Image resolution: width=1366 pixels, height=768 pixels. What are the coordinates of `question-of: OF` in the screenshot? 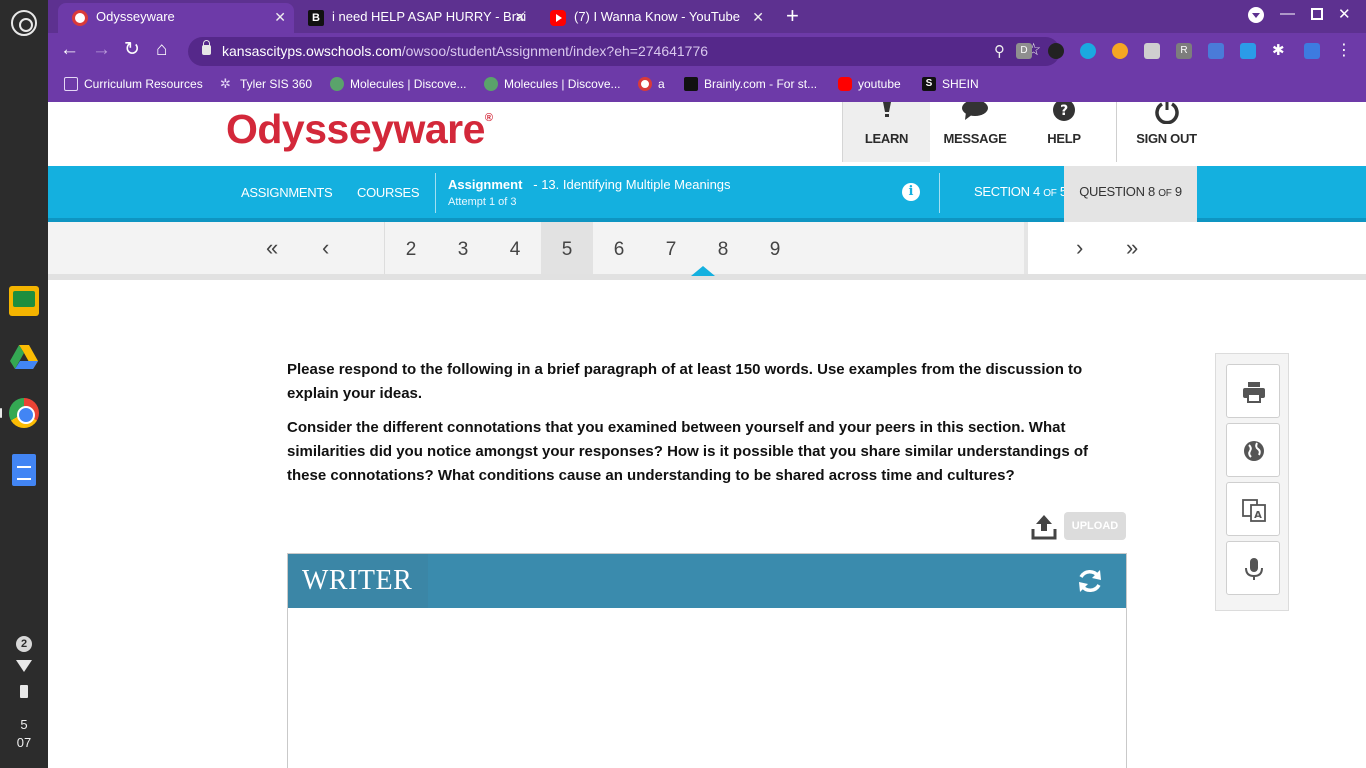 It's located at (1165, 193).